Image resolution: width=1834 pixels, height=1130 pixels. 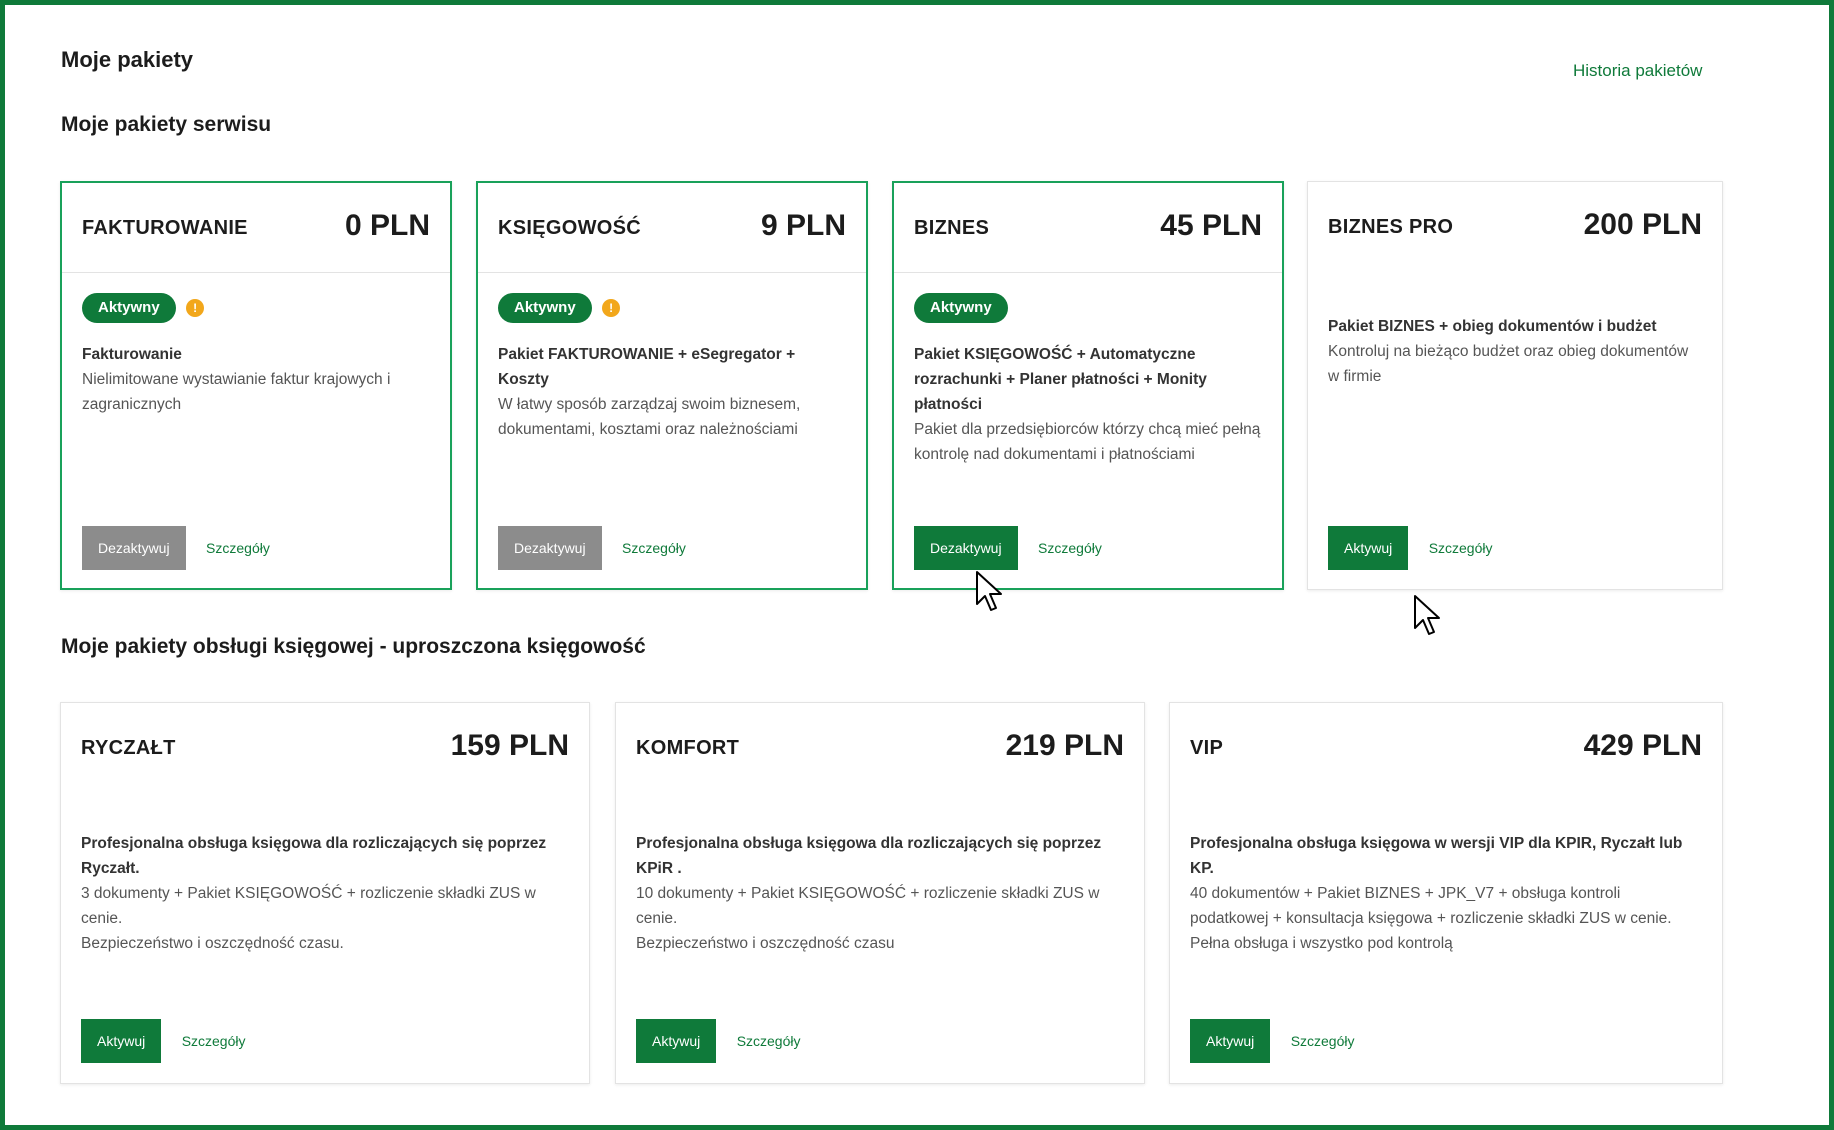 What do you see at coordinates (127, 59) in the screenshot?
I see `page-title: Moje pakiety` at bounding box center [127, 59].